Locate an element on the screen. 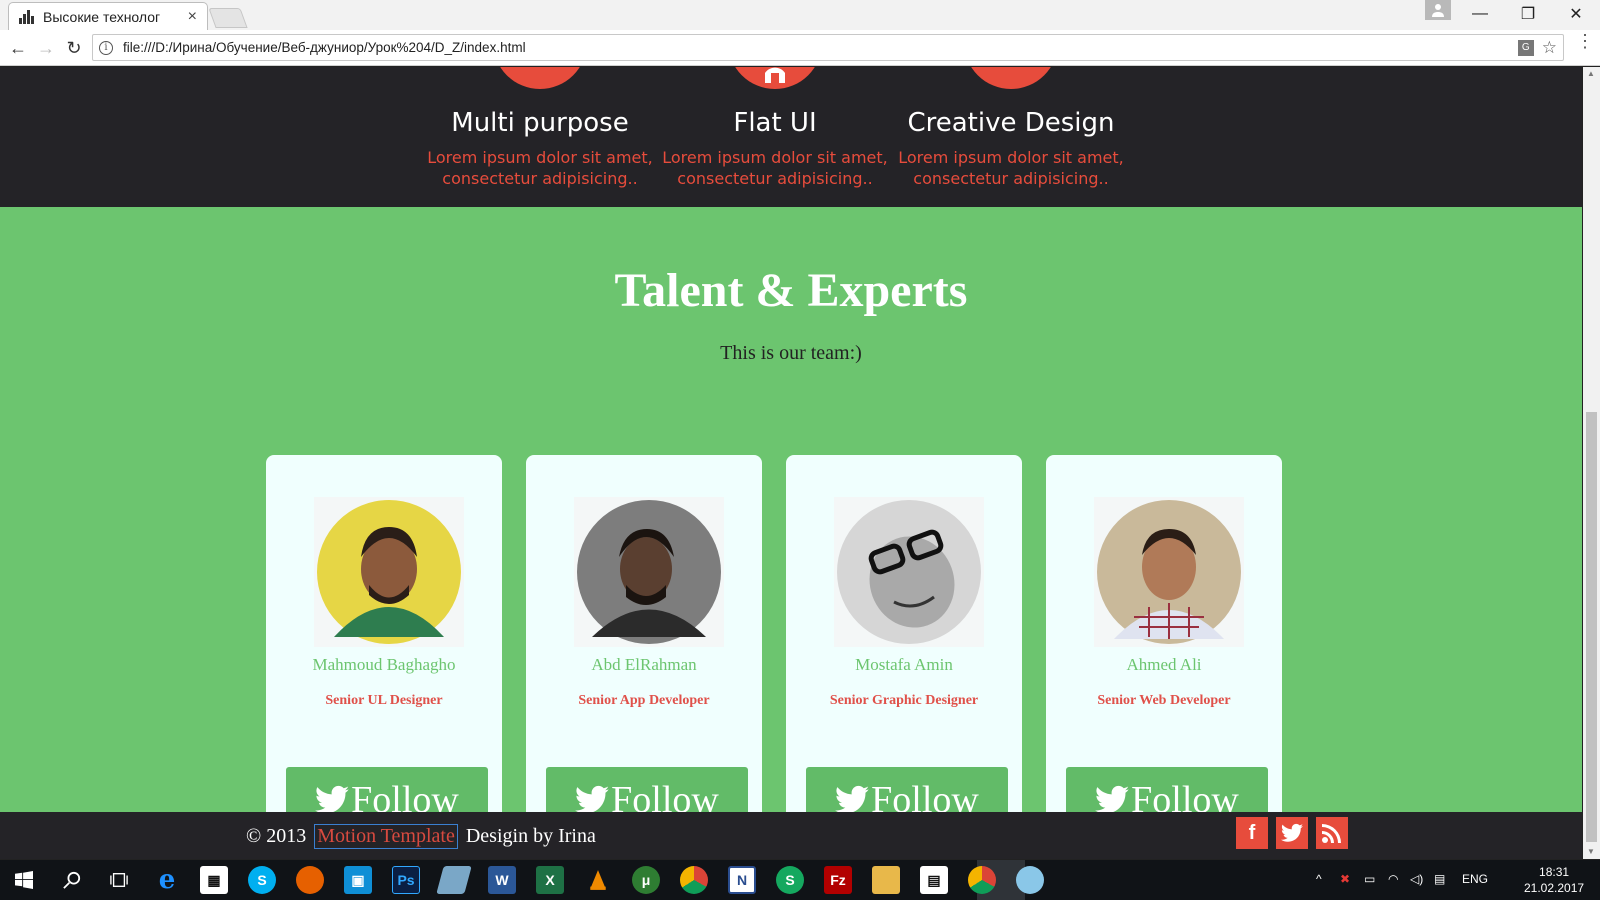 The height and width of the screenshot is (900, 1600). chrome-active-icon is located at coordinates (982, 880).